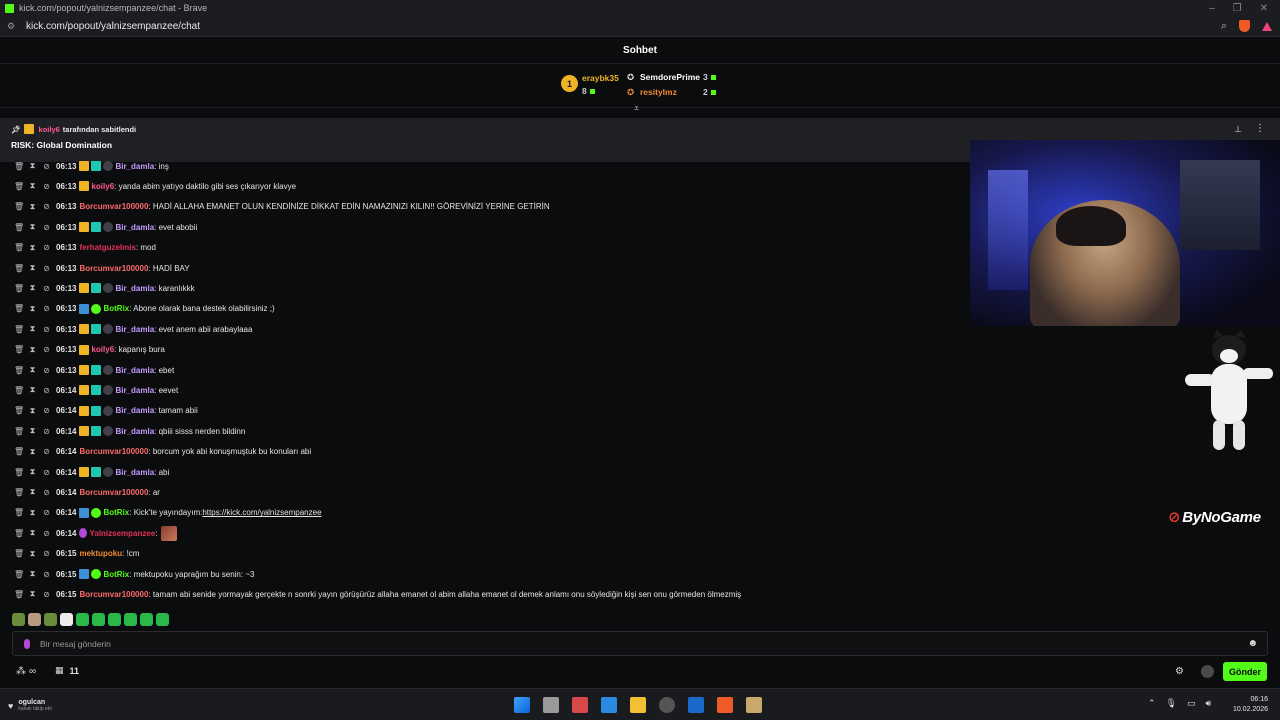  I want to click on message-username: Yalnizsempanzee, so click(122, 533).